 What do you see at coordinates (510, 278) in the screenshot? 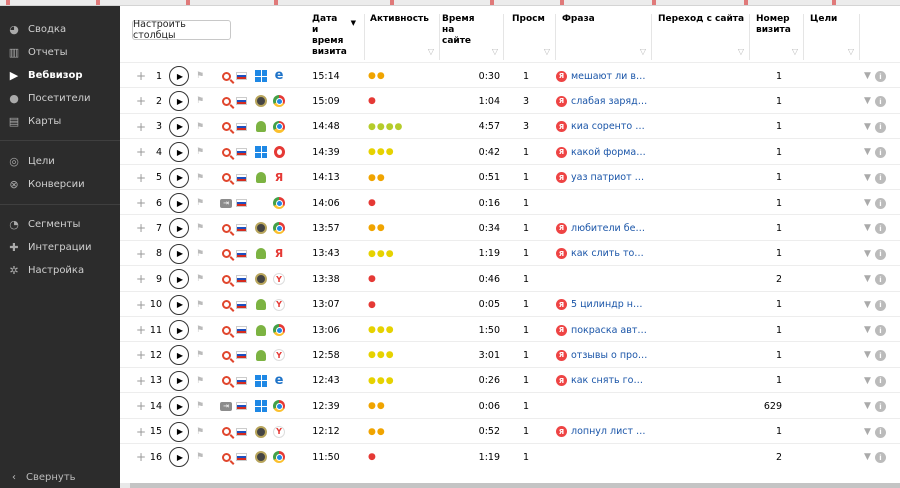
I see `table-row: +9 ▶ ⚑ Y 13:38 ● 0:46 1 2 ▼ i` at bounding box center [510, 278].